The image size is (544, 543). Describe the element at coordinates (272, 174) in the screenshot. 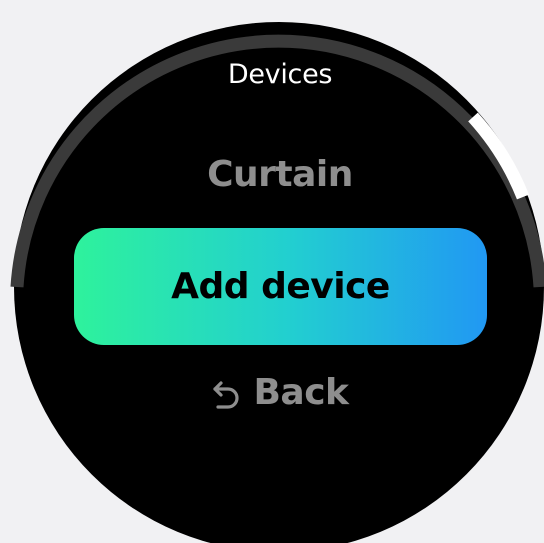

I see `menu-item-curtain: Curtain` at that location.